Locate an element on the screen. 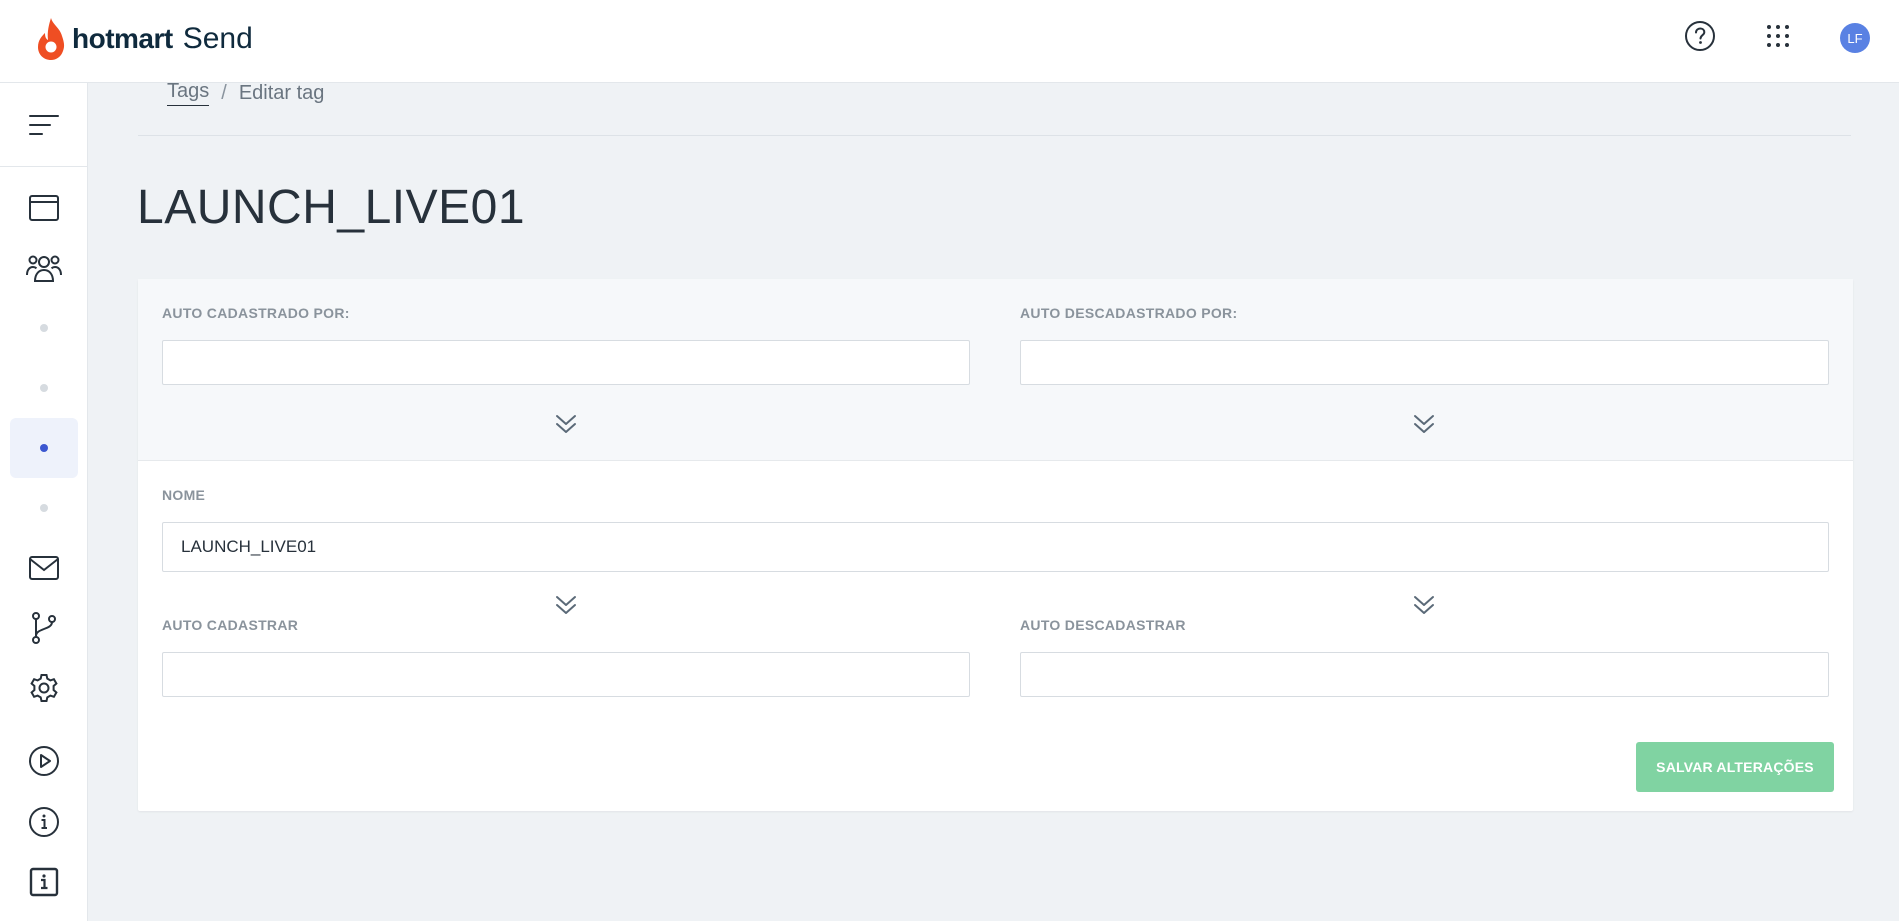 The height and width of the screenshot is (921, 1899). sidebar-item-dashboard is located at coordinates (44, 208).